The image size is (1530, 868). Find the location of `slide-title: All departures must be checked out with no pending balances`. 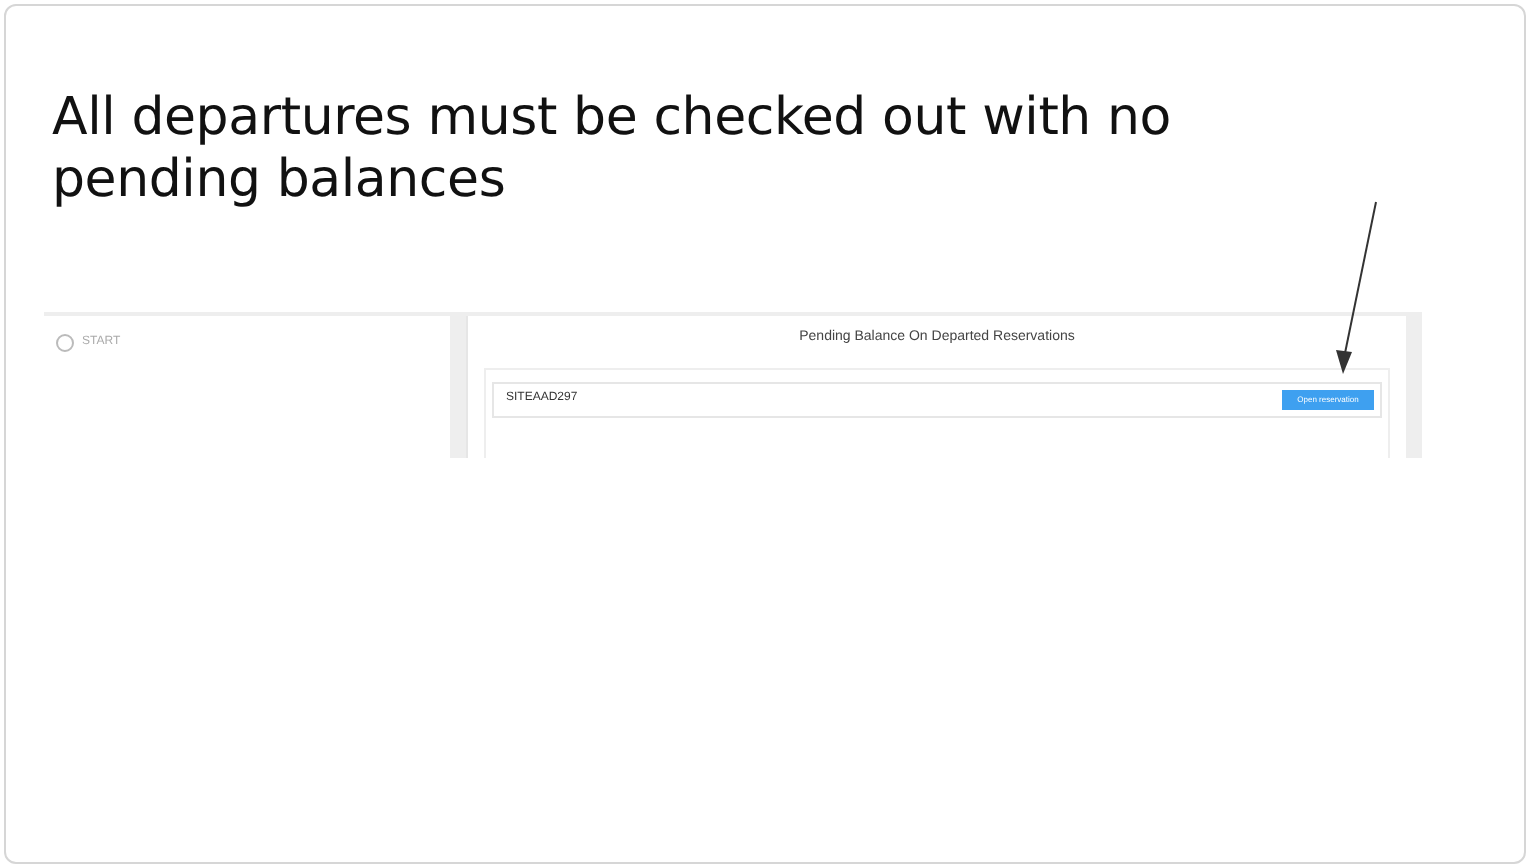

slide-title: All departures must be checked out with no pending balances is located at coordinates (612, 149).